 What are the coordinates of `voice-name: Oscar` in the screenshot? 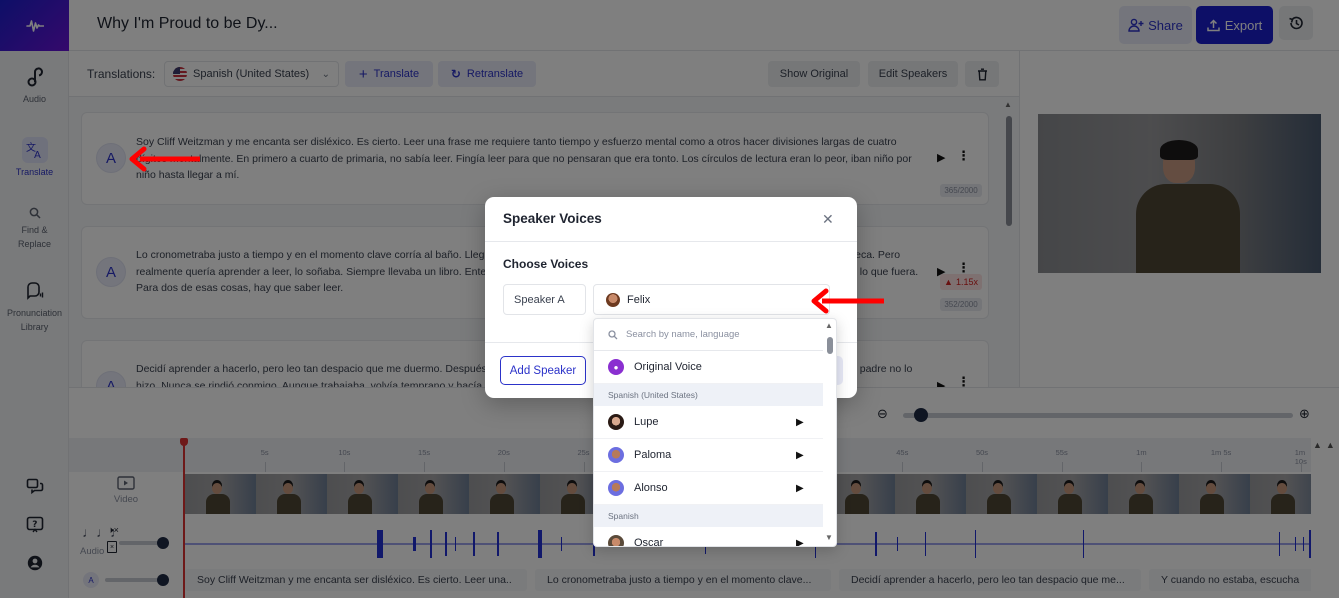 It's located at (649, 542).